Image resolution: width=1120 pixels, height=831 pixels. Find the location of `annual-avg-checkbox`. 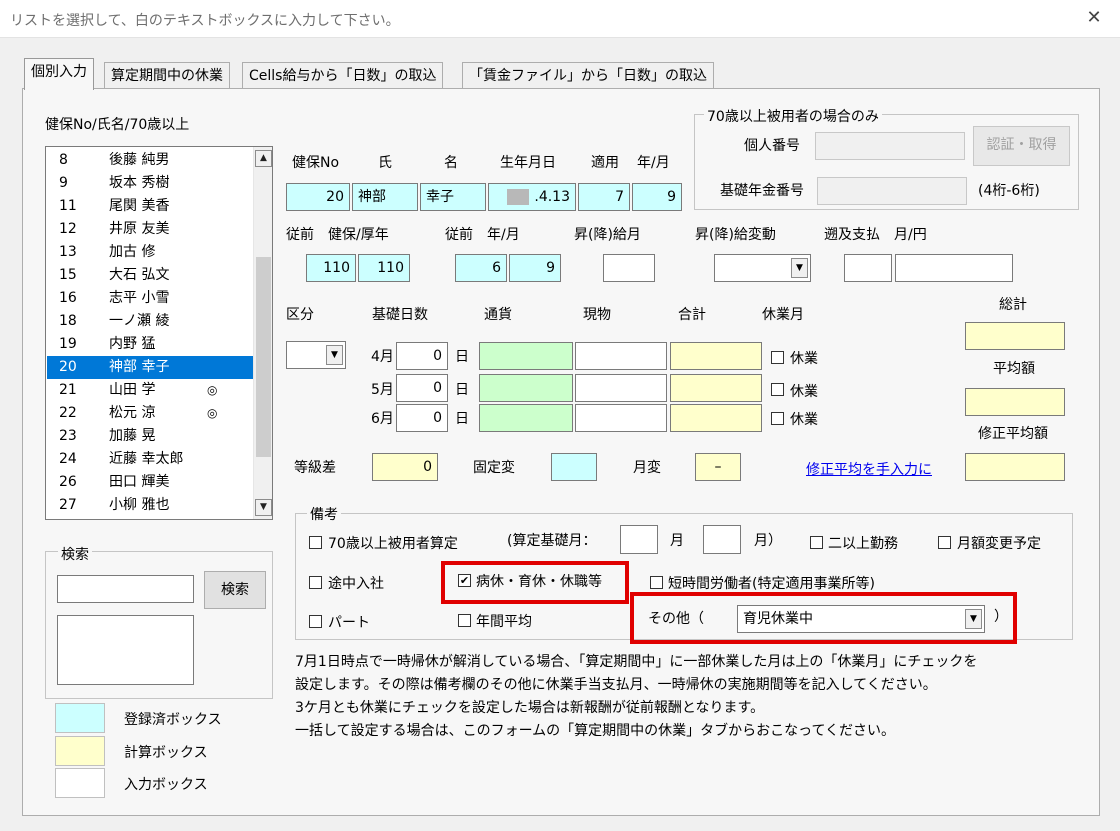

annual-avg-checkbox is located at coordinates (464, 620).